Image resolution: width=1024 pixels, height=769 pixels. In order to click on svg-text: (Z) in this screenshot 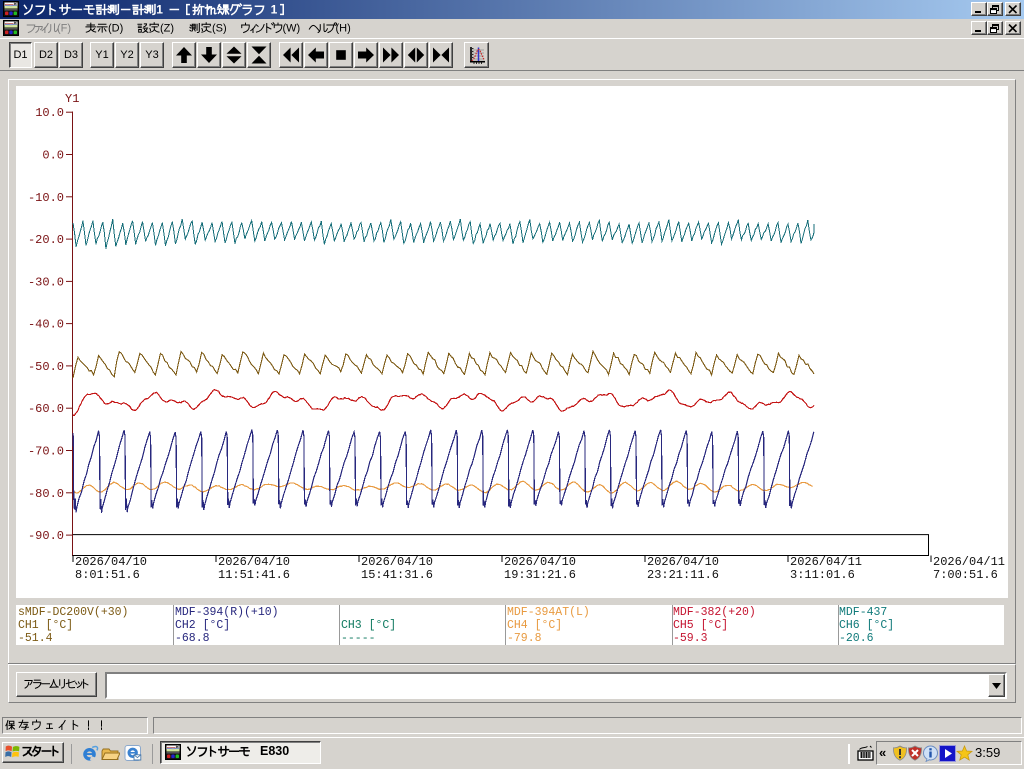, I will do `click(167, 29)`.